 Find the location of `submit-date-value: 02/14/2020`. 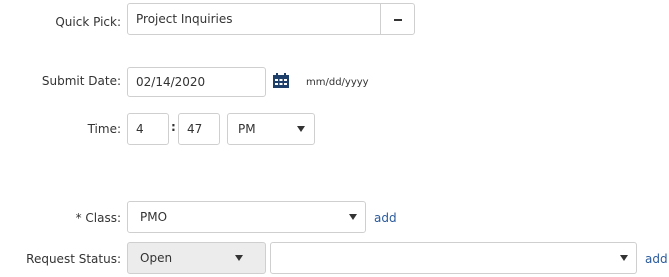

submit-date-value: 02/14/2020 is located at coordinates (171, 82).